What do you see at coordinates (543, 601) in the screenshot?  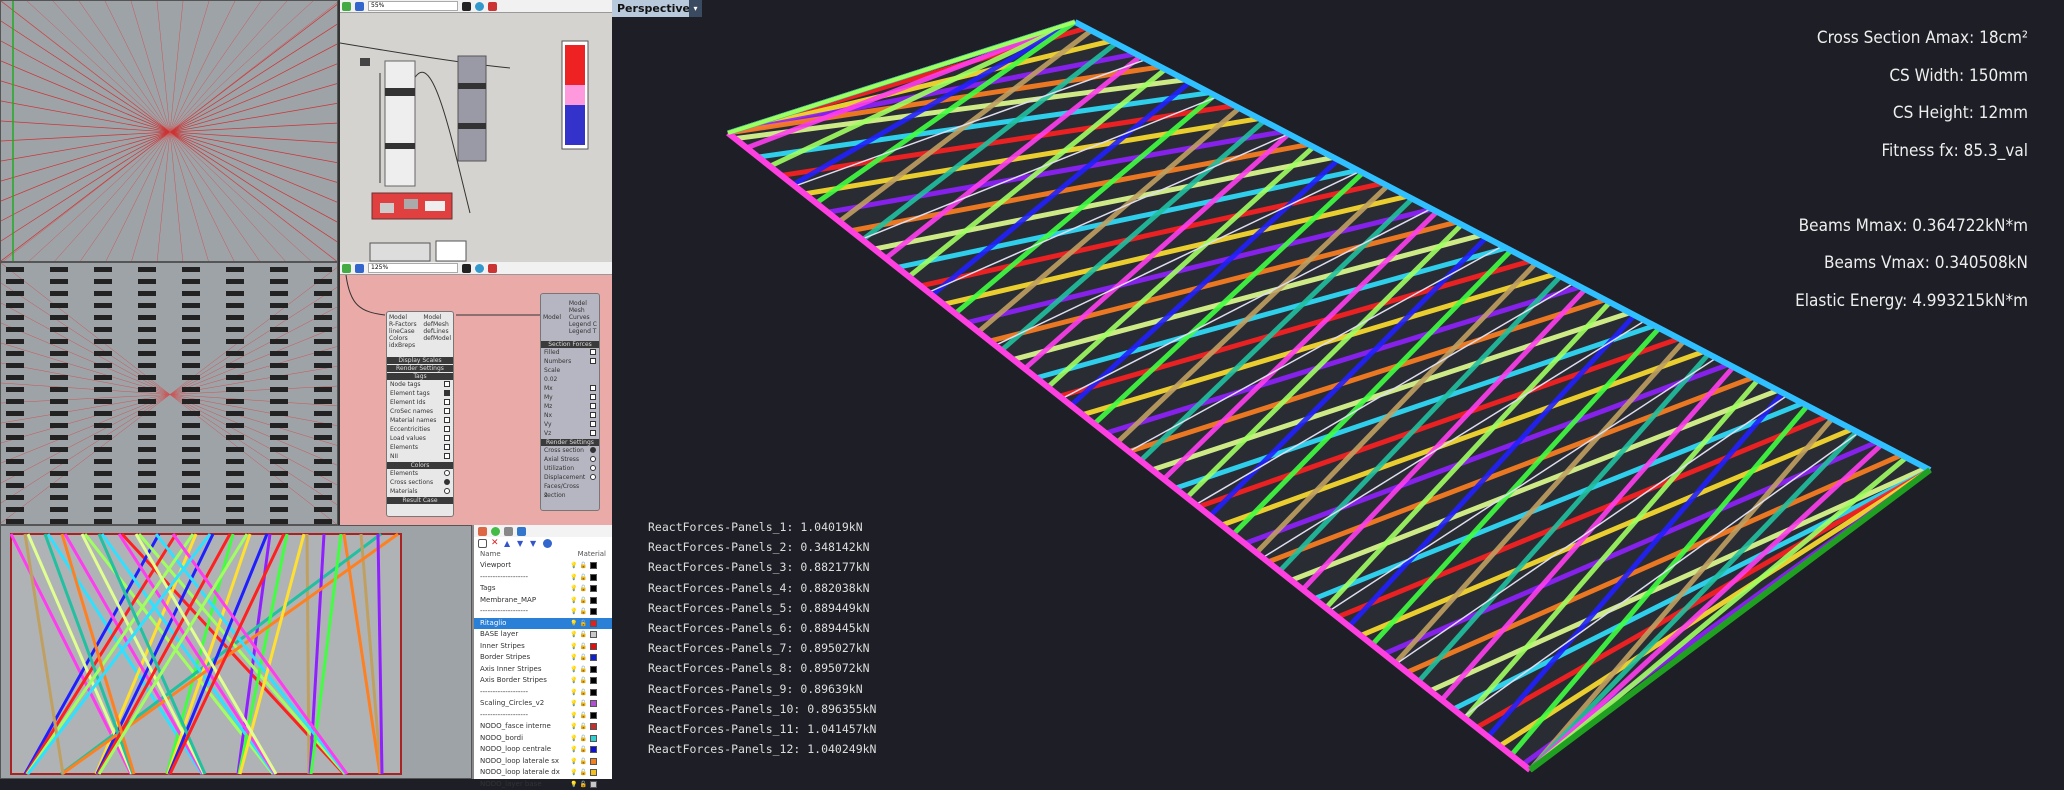 I see `layer-row: Membrane_MAP💡🔓` at bounding box center [543, 601].